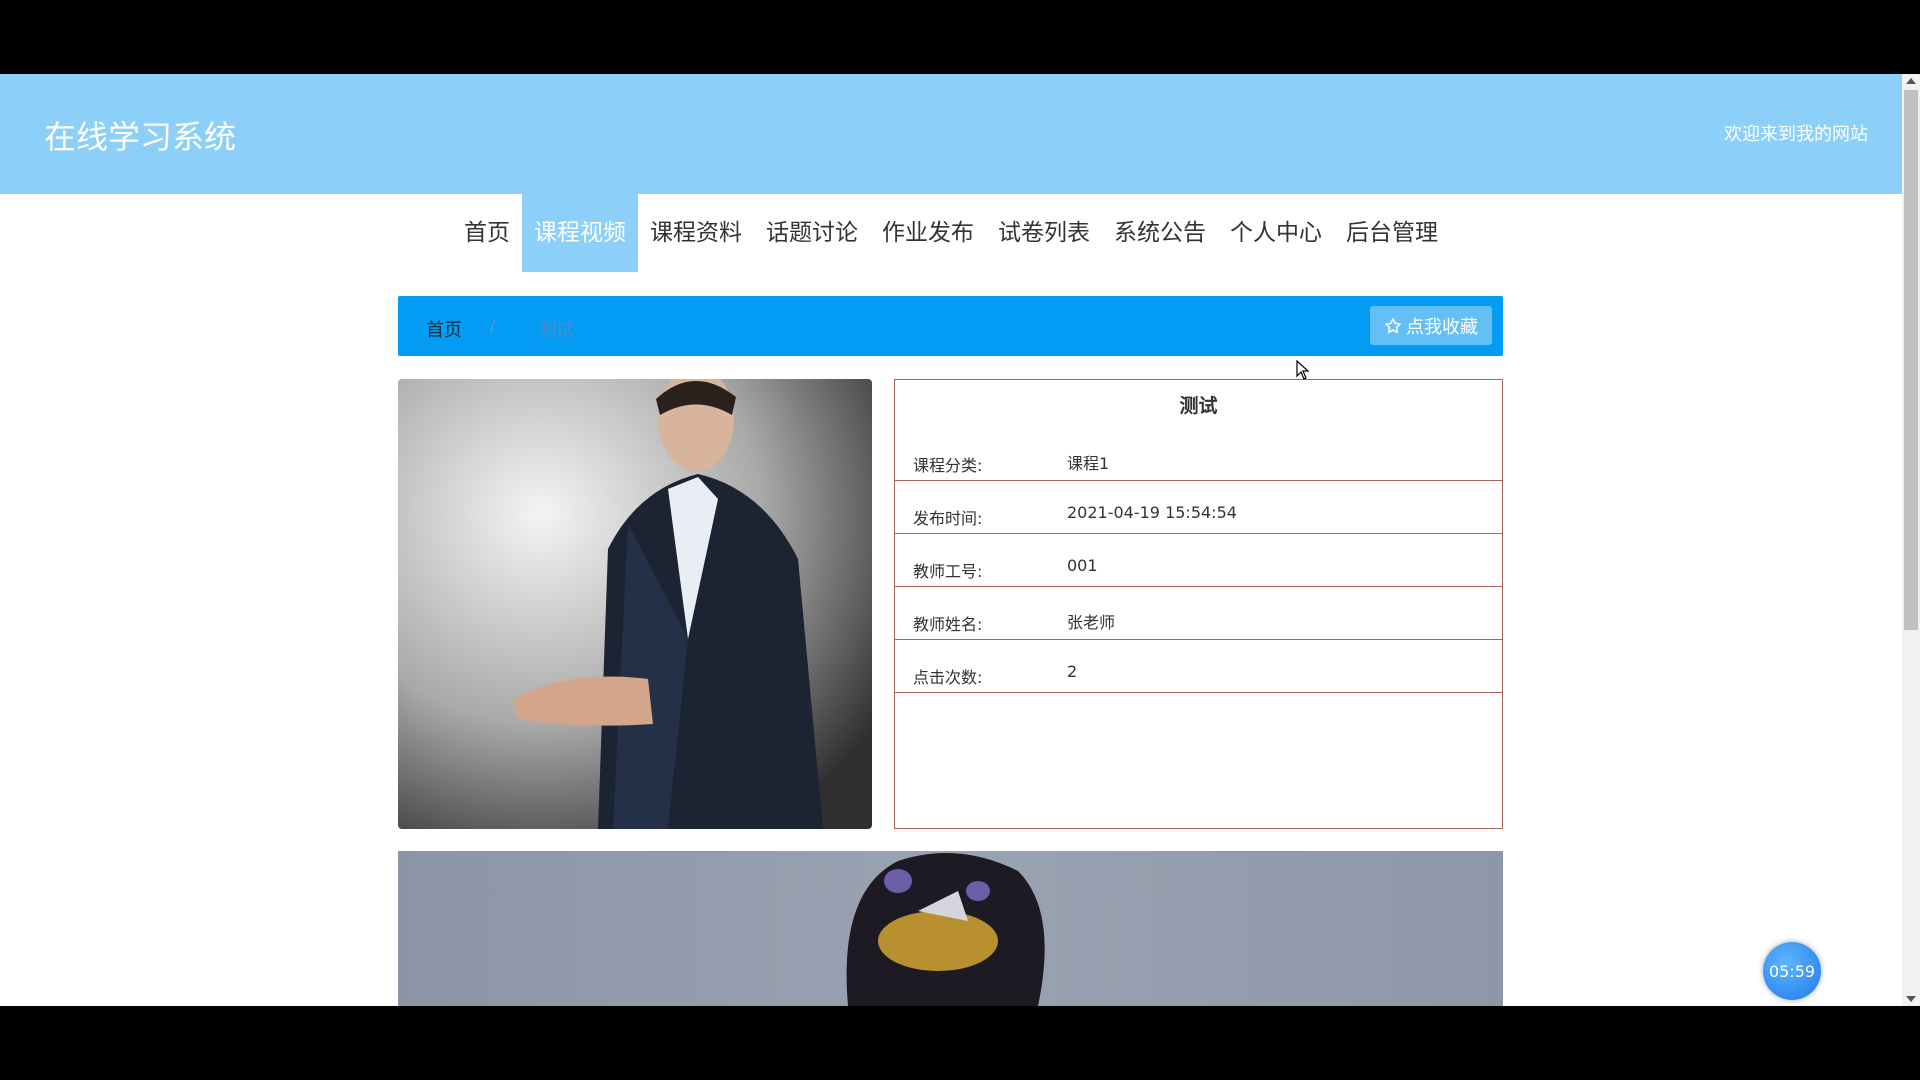 The height and width of the screenshot is (1080, 1920). What do you see at coordinates (1393, 325) in the screenshot?
I see `star-icon` at bounding box center [1393, 325].